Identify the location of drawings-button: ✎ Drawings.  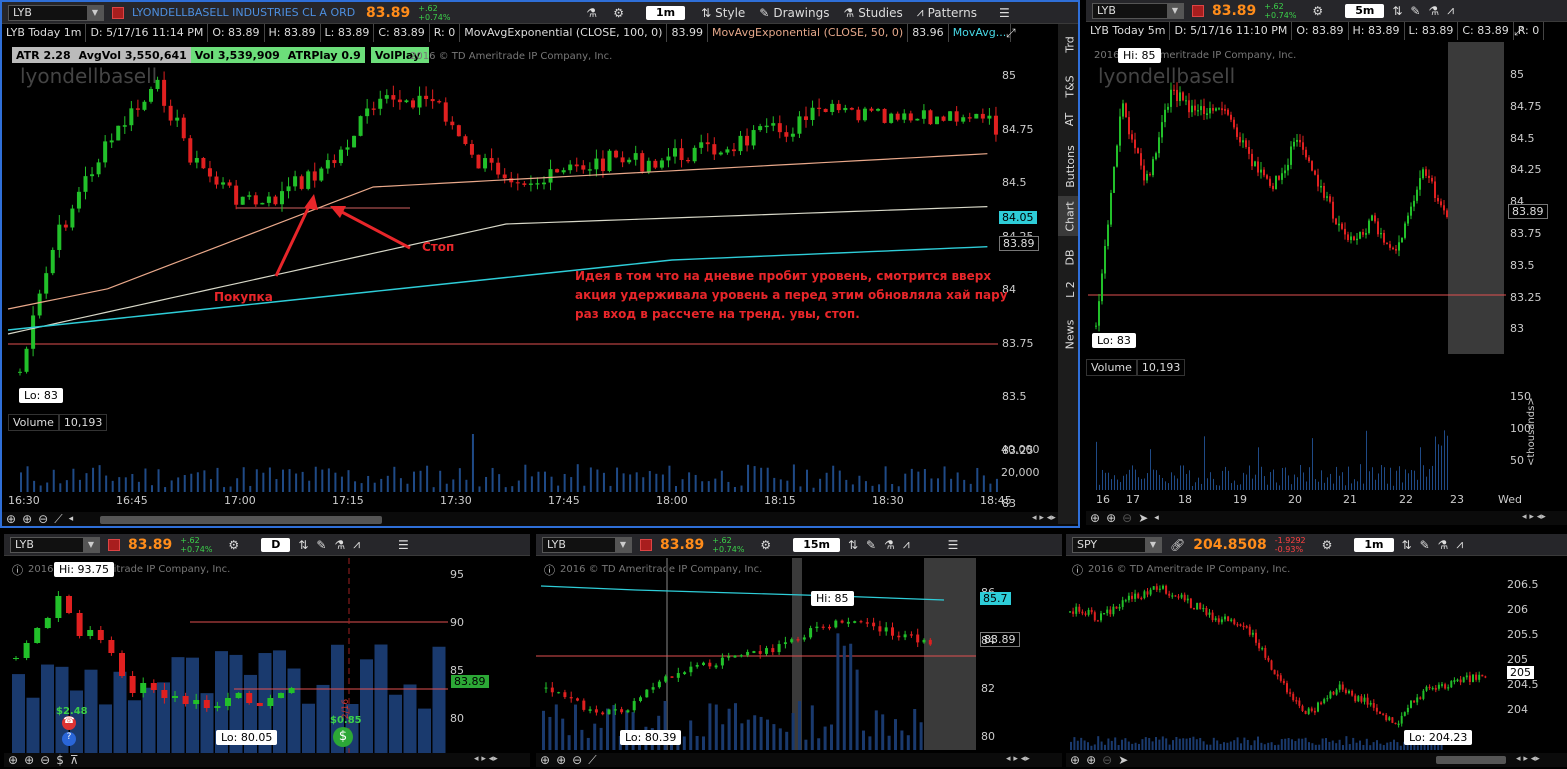
(794, 13).